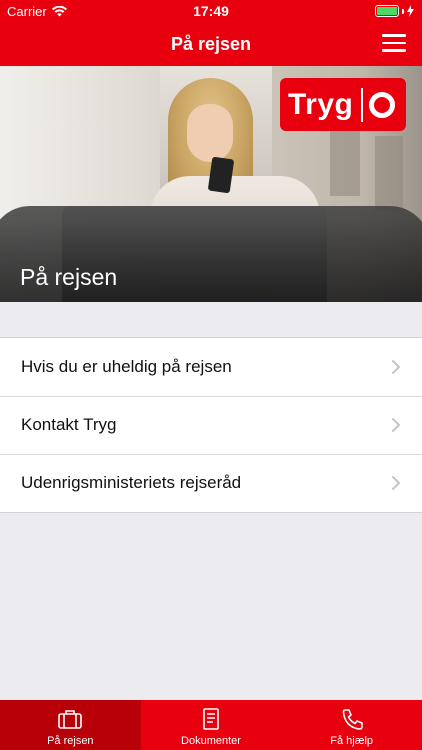 Image resolution: width=422 pixels, height=750 pixels. I want to click on tab-label: Få hjælp, so click(352, 741).